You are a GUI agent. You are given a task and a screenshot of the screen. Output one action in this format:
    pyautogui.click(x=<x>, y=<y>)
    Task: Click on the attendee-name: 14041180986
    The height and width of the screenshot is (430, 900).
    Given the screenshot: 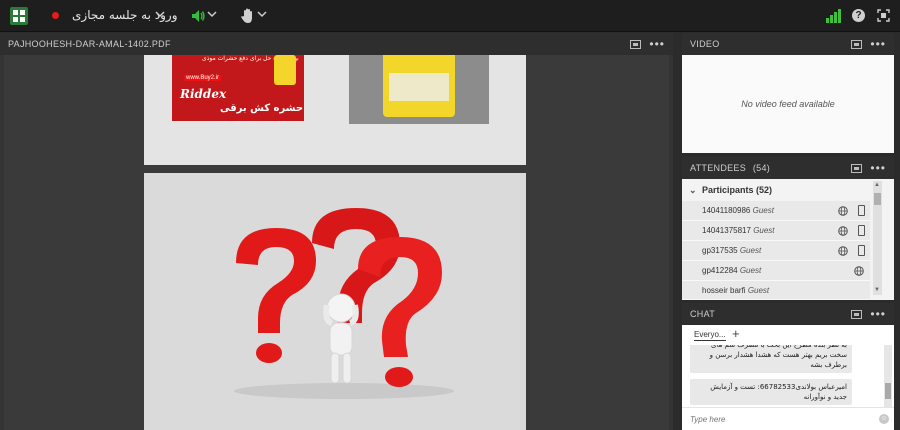 What is the action you would take?
    pyautogui.click(x=726, y=210)
    